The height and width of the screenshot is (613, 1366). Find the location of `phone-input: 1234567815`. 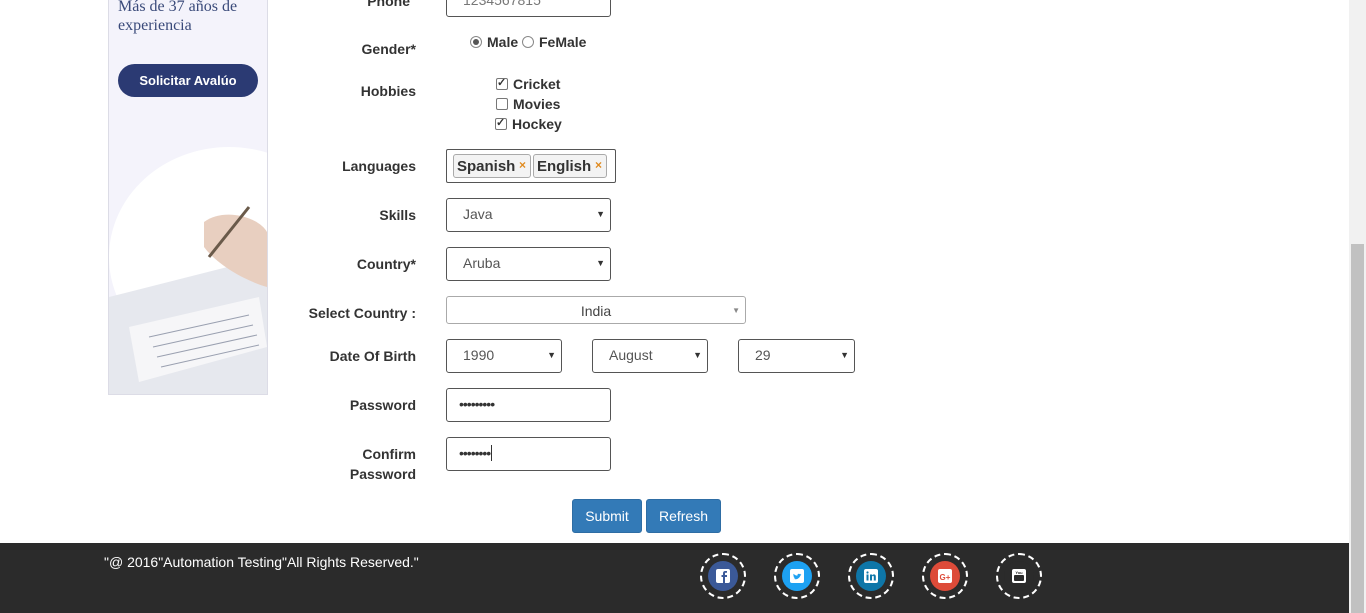

phone-input: 1234567815 is located at coordinates (528, 8).